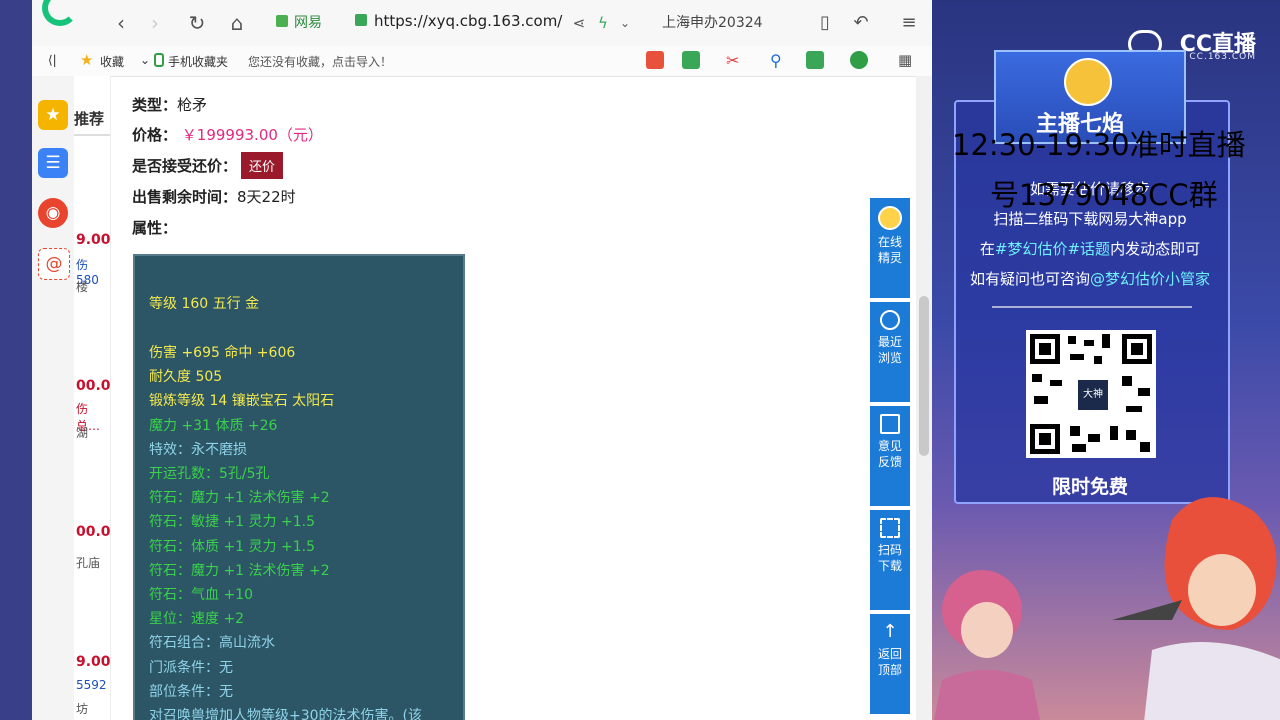 Image resolution: width=1280 pixels, height=720 pixels. I want to click on attr-line: 符石组合：高山流水, so click(212, 643).